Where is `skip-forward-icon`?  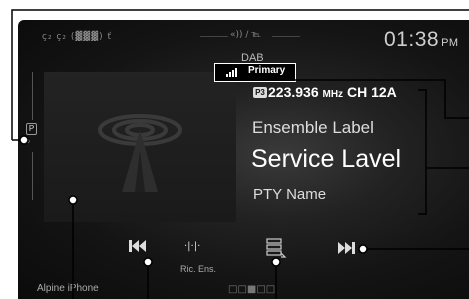
skip-forward-icon is located at coordinates (346, 248).